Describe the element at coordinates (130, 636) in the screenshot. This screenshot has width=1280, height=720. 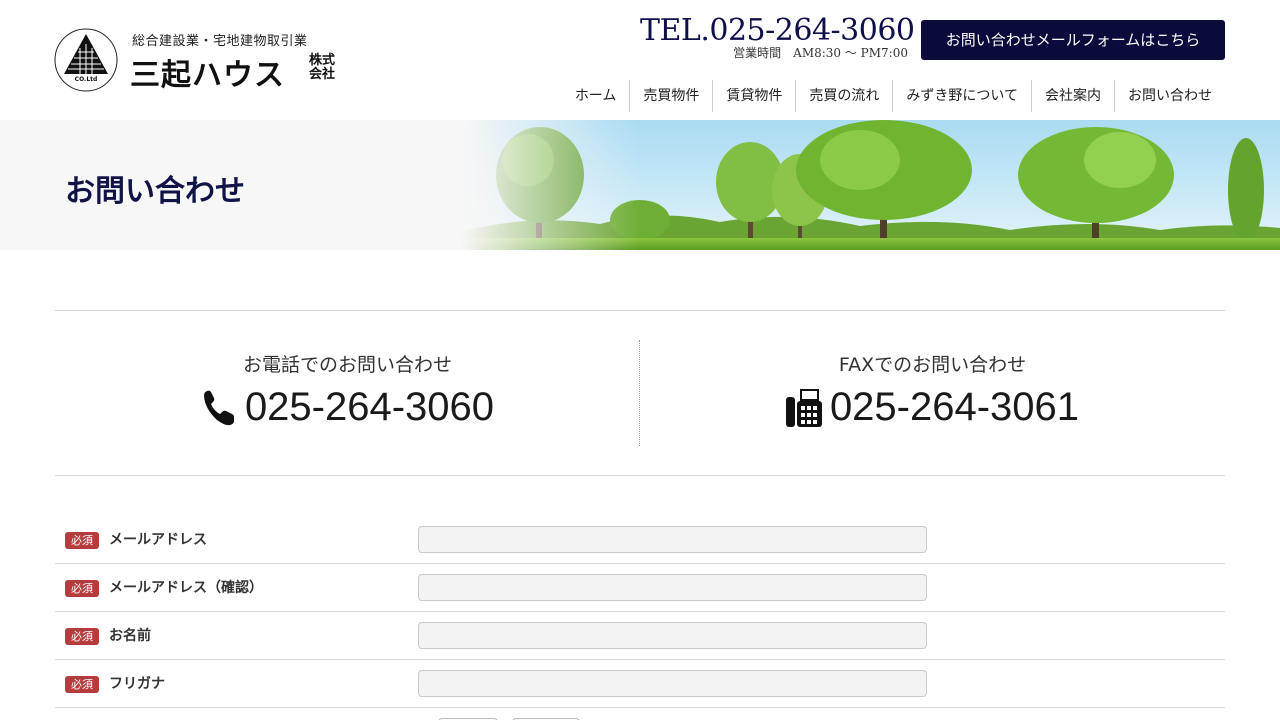
I see `name-label: お名前` at that location.